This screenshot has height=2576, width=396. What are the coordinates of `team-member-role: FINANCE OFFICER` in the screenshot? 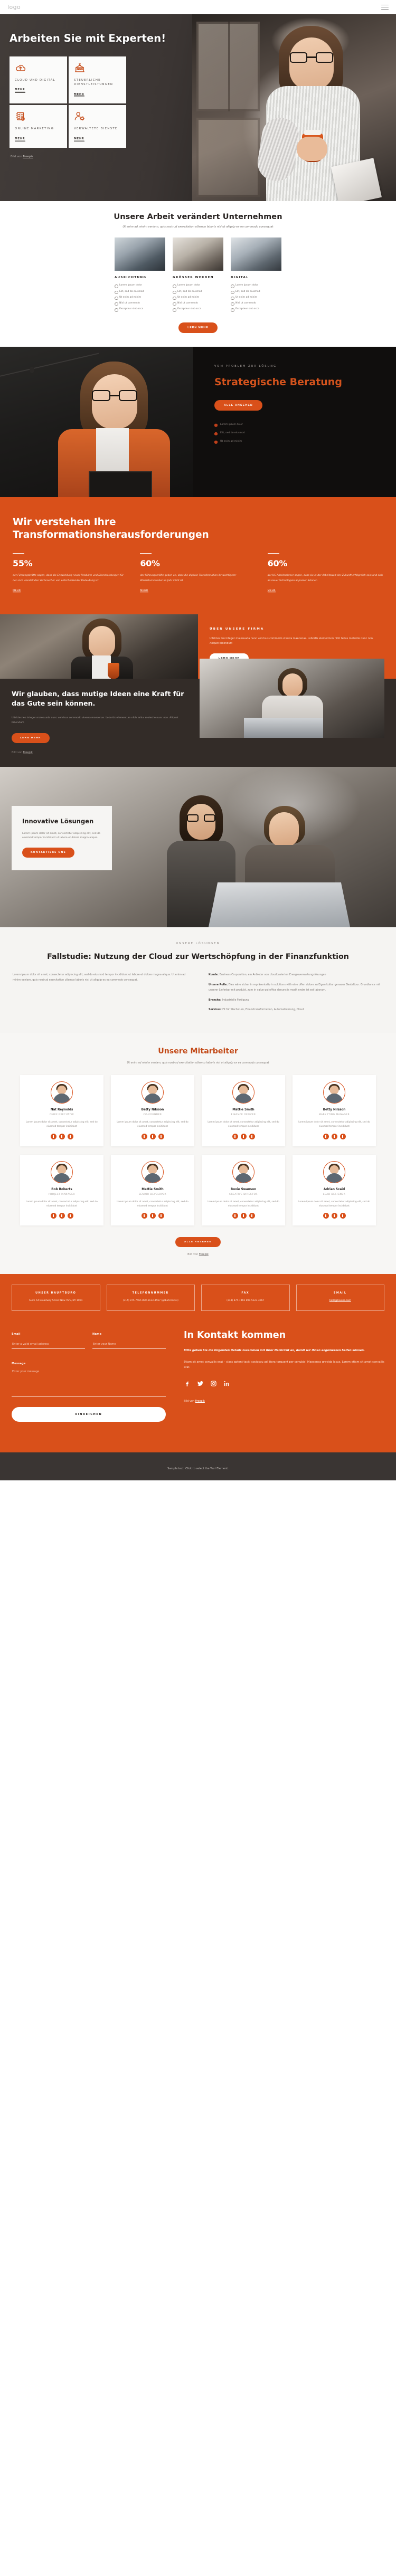 It's located at (244, 1115).